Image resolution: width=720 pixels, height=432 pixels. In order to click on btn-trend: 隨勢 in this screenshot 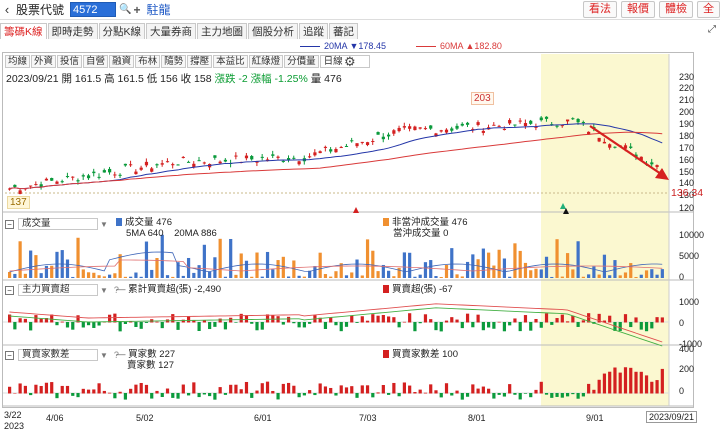, I will do `click(174, 61)`.